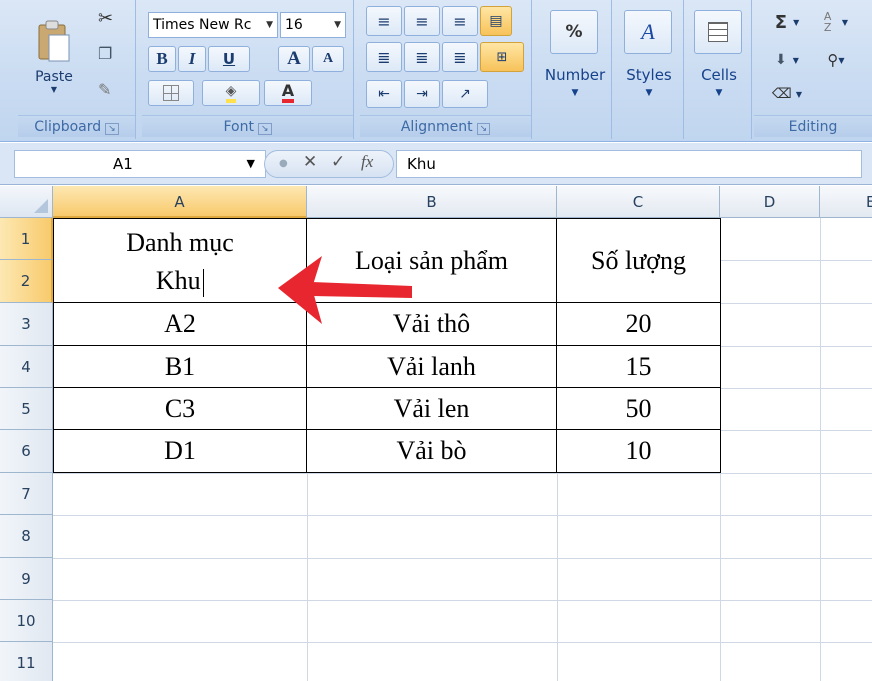 This screenshot has height=681, width=872. What do you see at coordinates (649, 75) in the screenshot?
I see `styles-label: Styles` at bounding box center [649, 75].